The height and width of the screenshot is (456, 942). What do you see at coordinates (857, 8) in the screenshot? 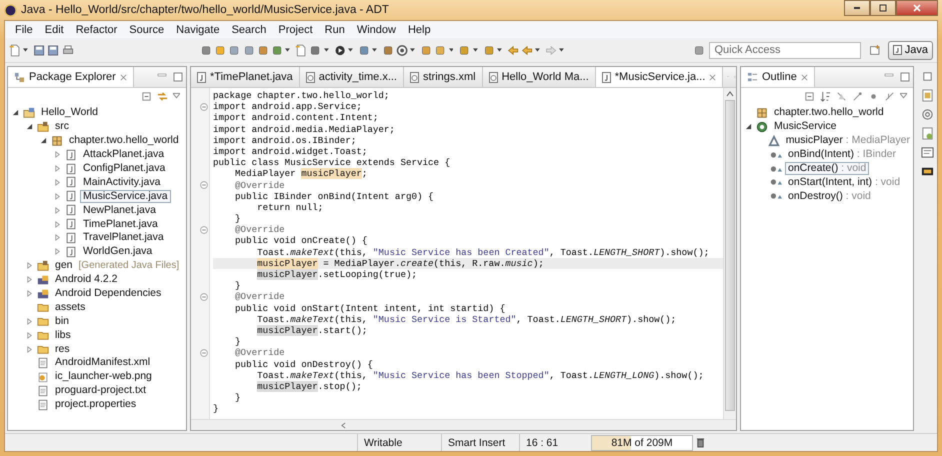
I see `minimize-button` at bounding box center [857, 8].